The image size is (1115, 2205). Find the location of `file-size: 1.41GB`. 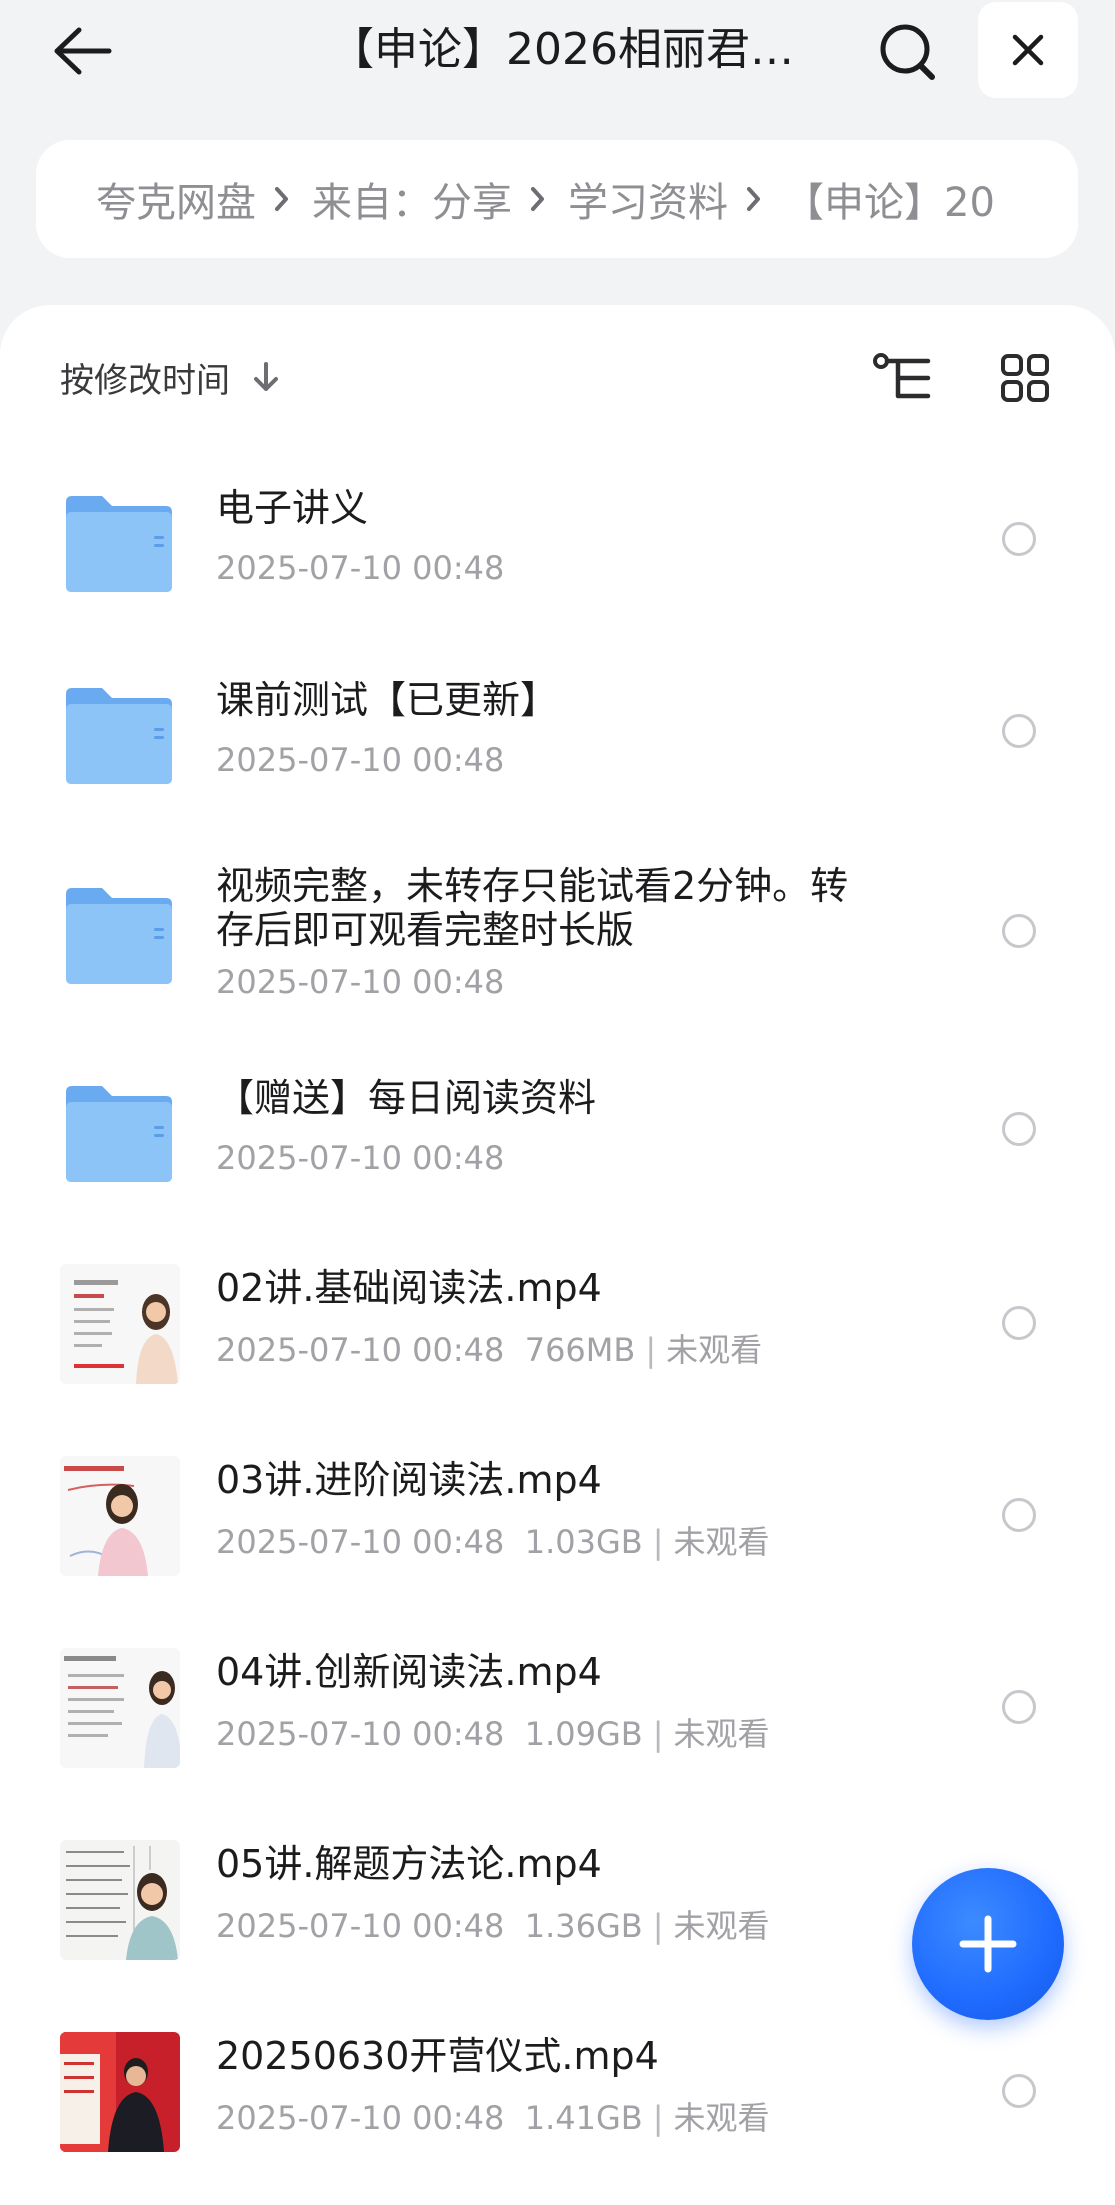

file-size: 1.41GB is located at coordinates (583, 2118).